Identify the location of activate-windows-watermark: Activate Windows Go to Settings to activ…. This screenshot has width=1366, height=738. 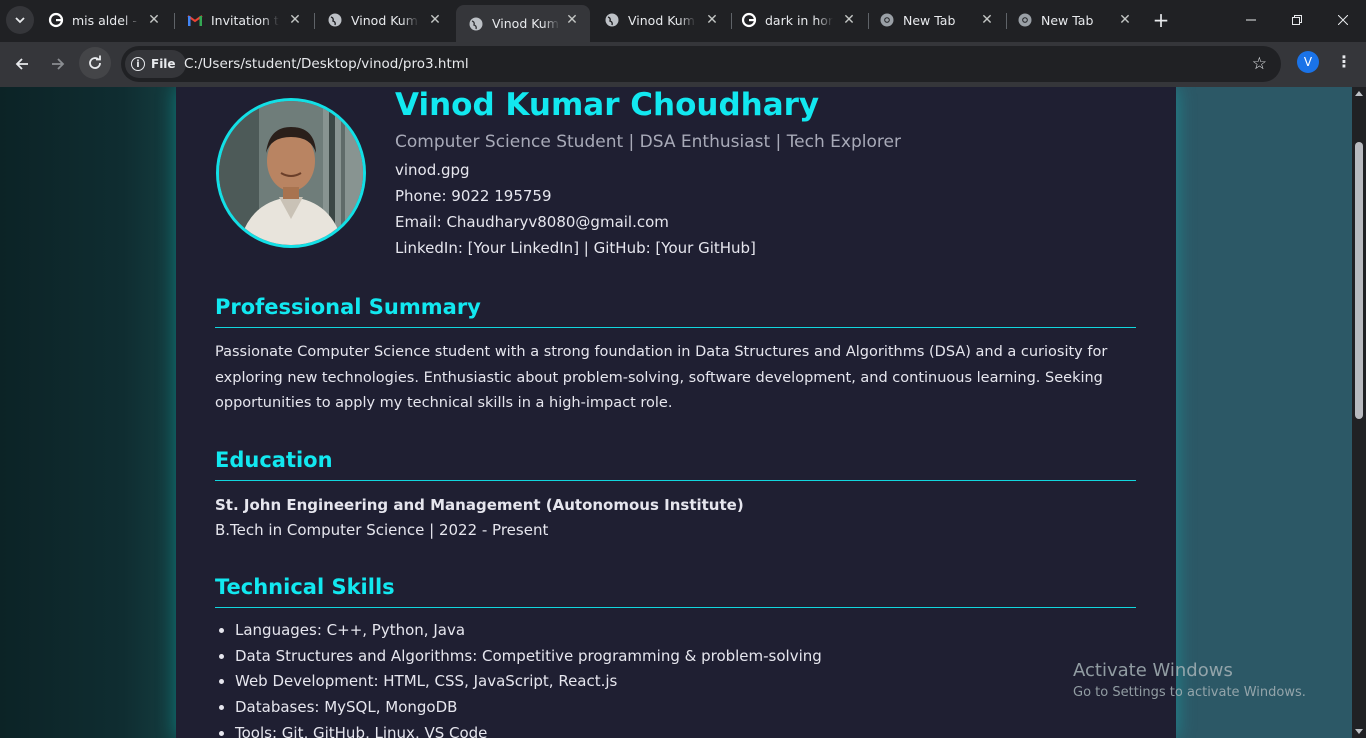
(1189, 680).